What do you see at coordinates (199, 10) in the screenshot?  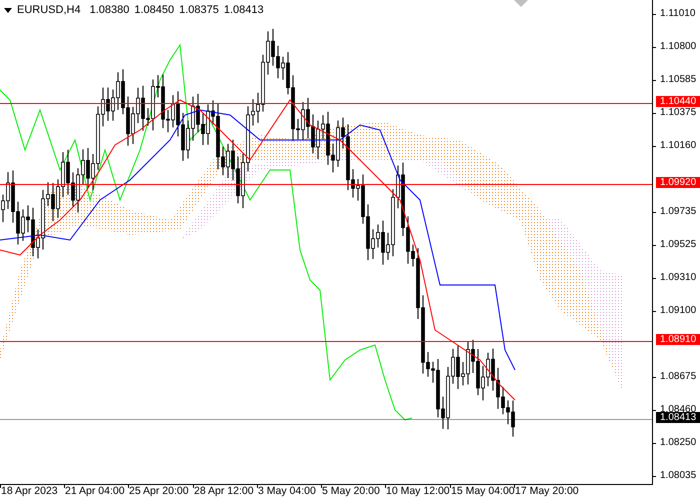 I see `low-price: 1.08375` at bounding box center [199, 10].